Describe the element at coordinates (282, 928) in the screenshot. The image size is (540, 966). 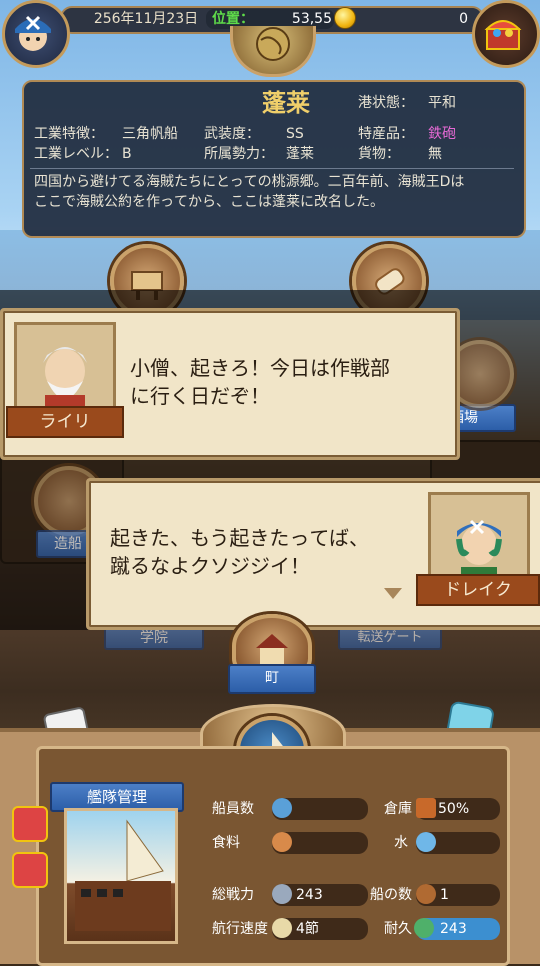
I see `sail-speed-icon` at that location.